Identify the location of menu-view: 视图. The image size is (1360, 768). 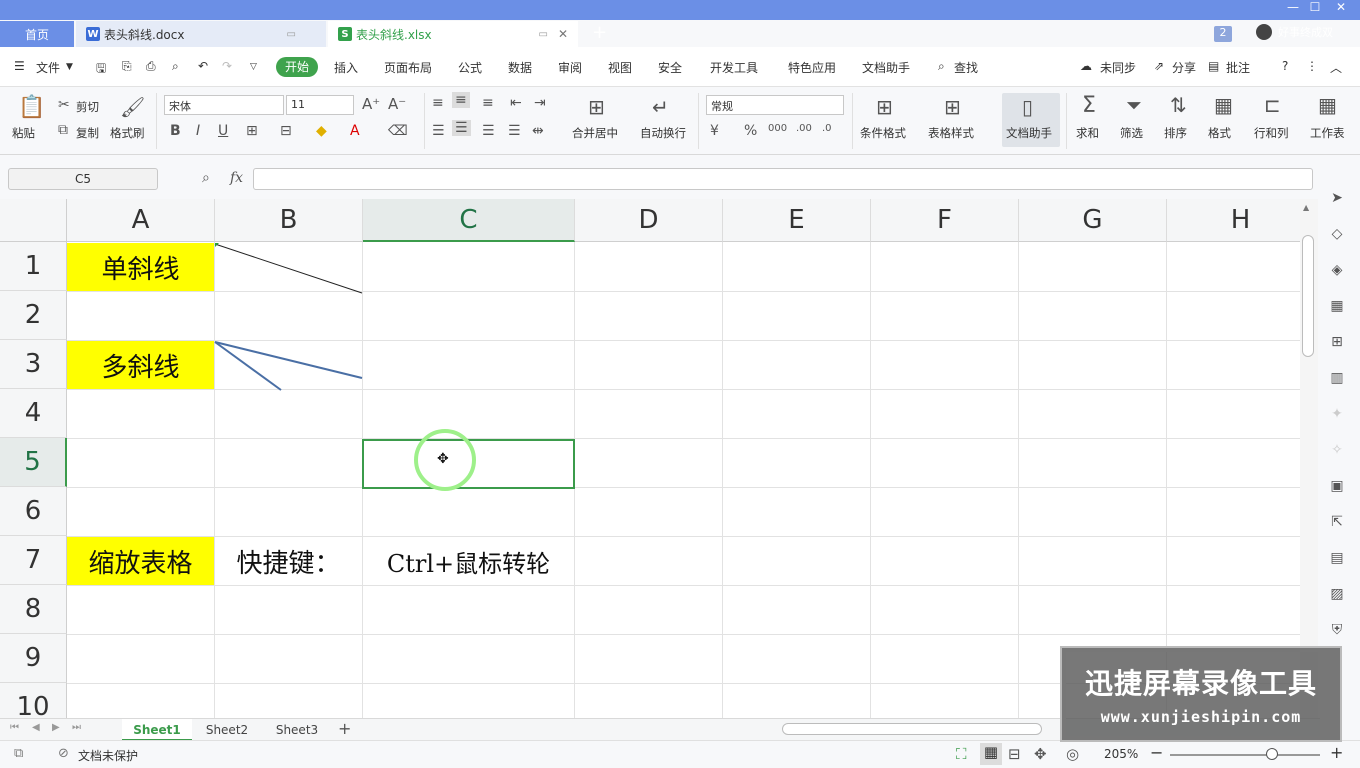
(620, 67).